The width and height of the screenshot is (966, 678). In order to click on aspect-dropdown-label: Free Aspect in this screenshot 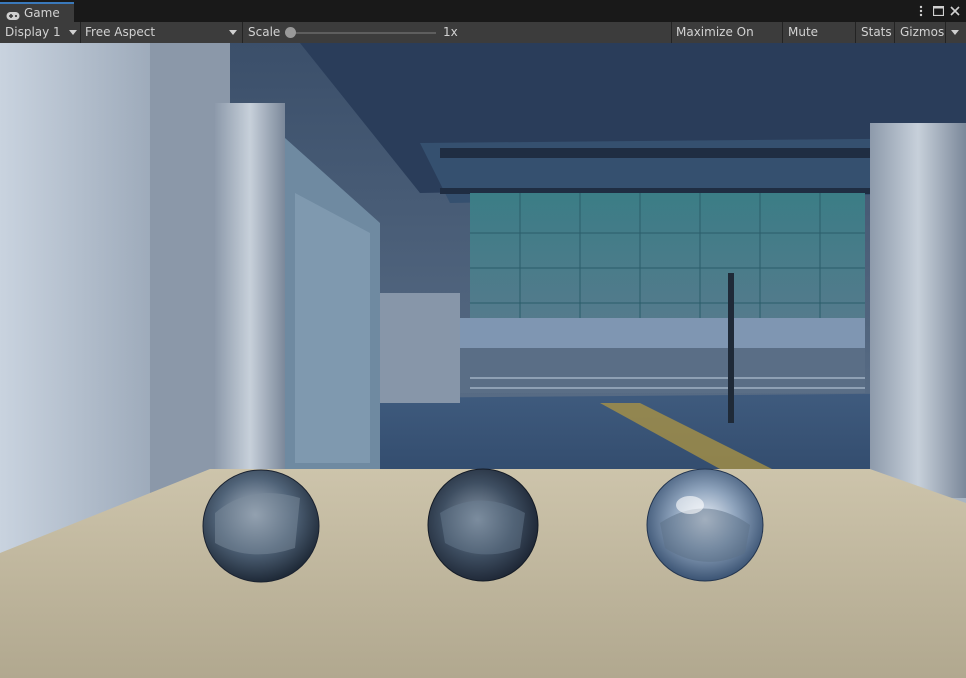, I will do `click(120, 32)`.